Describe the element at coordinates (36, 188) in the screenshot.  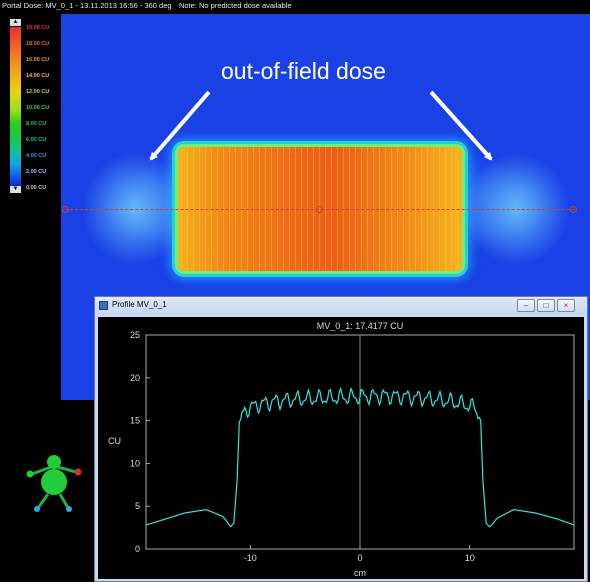
I see `scale-label: 0.00 CU` at that location.